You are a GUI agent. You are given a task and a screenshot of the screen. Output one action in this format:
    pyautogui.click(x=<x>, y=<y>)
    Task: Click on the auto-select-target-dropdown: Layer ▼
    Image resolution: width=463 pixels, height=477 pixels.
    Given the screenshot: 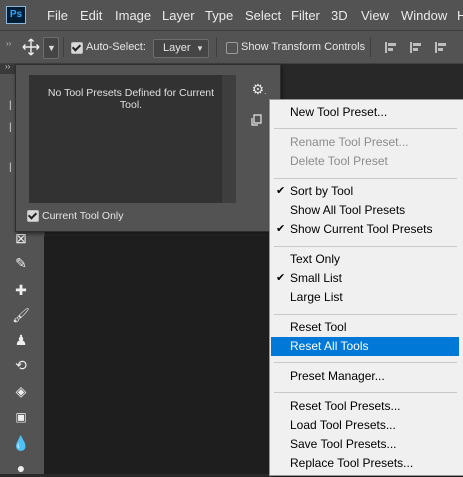 What is the action you would take?
    pyautogui.click(x=181, y=48)
    